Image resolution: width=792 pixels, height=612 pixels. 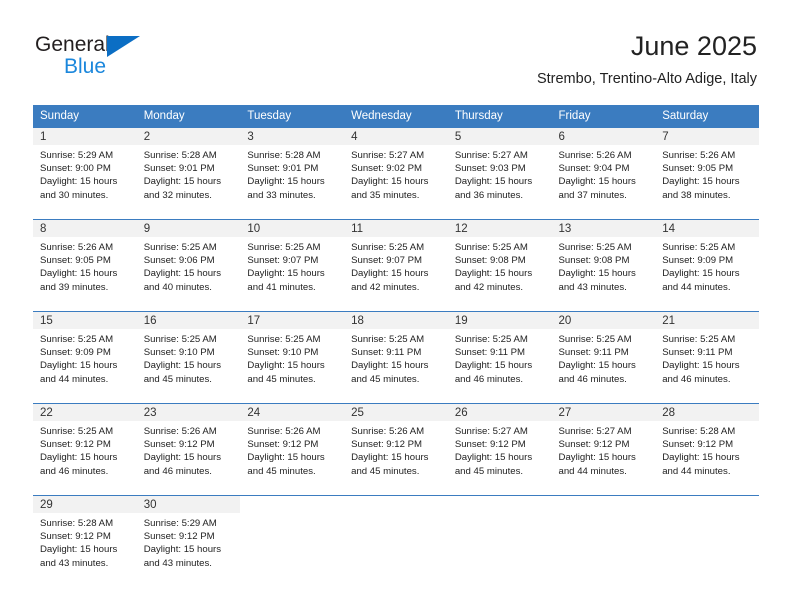 I want to click on day-detail-line: and 42 minutes., so click(x=385, y=287).